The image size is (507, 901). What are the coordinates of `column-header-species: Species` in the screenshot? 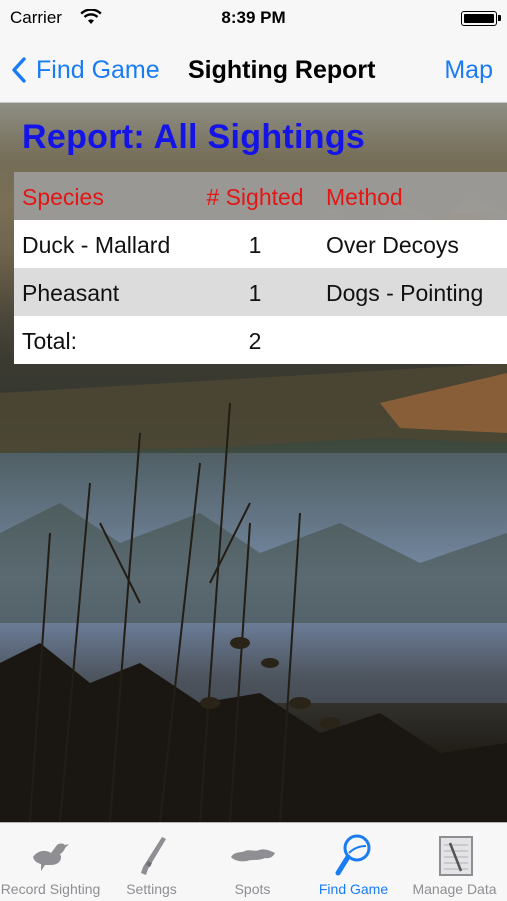 It's located at (63, 197).